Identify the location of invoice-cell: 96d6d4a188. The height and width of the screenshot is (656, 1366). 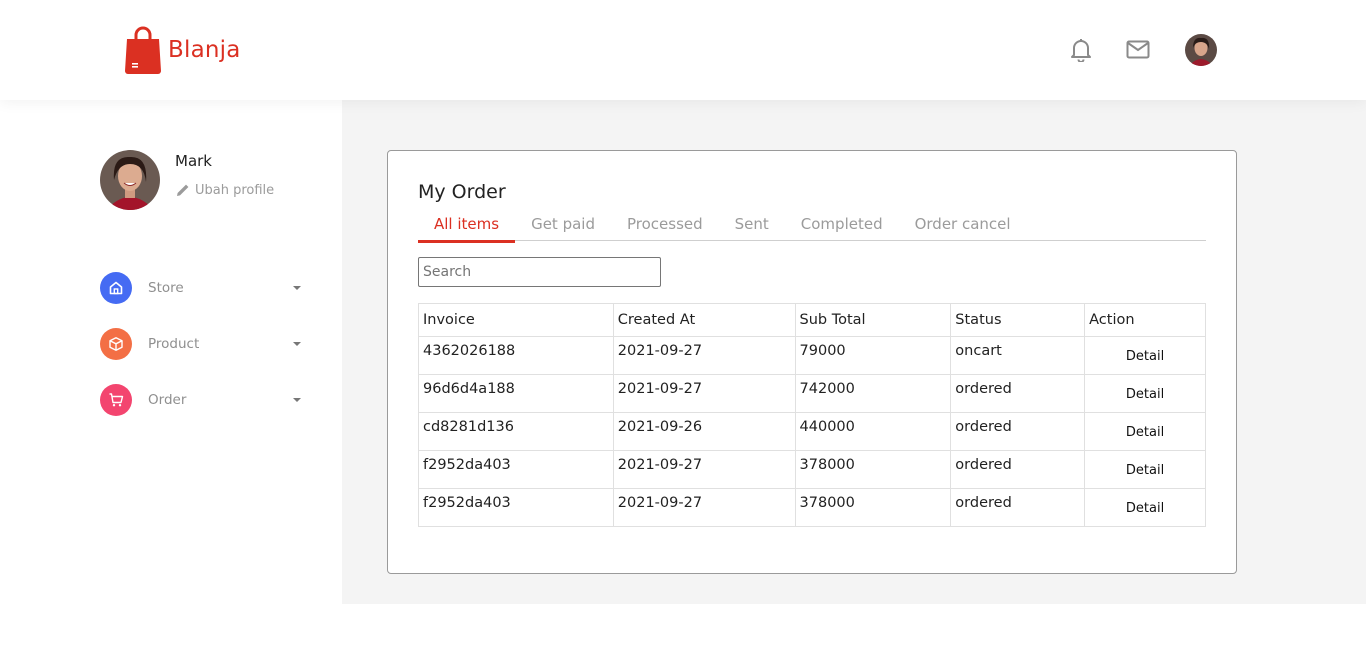
(516, 393).